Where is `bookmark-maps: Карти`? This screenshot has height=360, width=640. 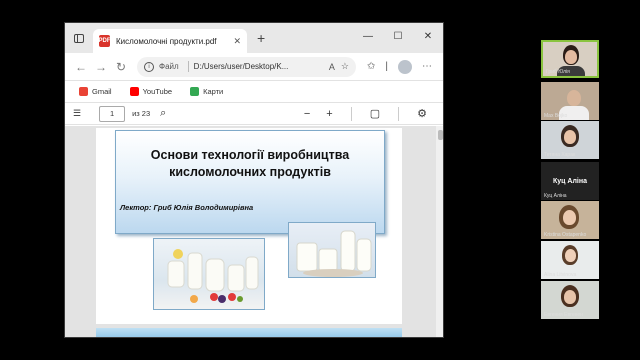 bookmark-maps: Карти is located at coordinates (206, 91).